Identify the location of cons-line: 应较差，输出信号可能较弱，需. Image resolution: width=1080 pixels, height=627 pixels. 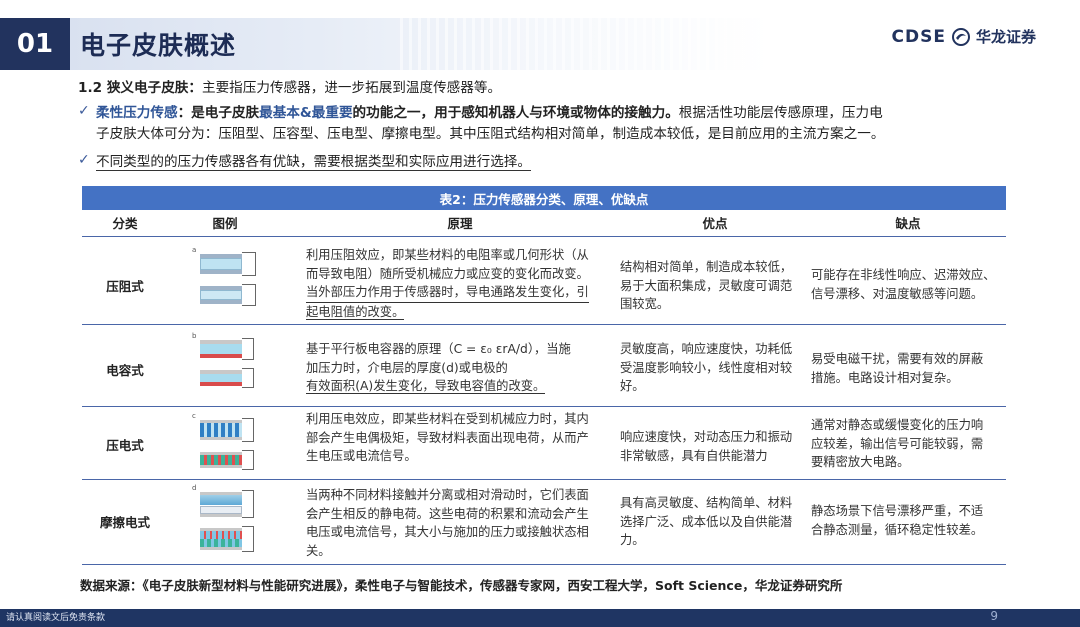
(897, 443).